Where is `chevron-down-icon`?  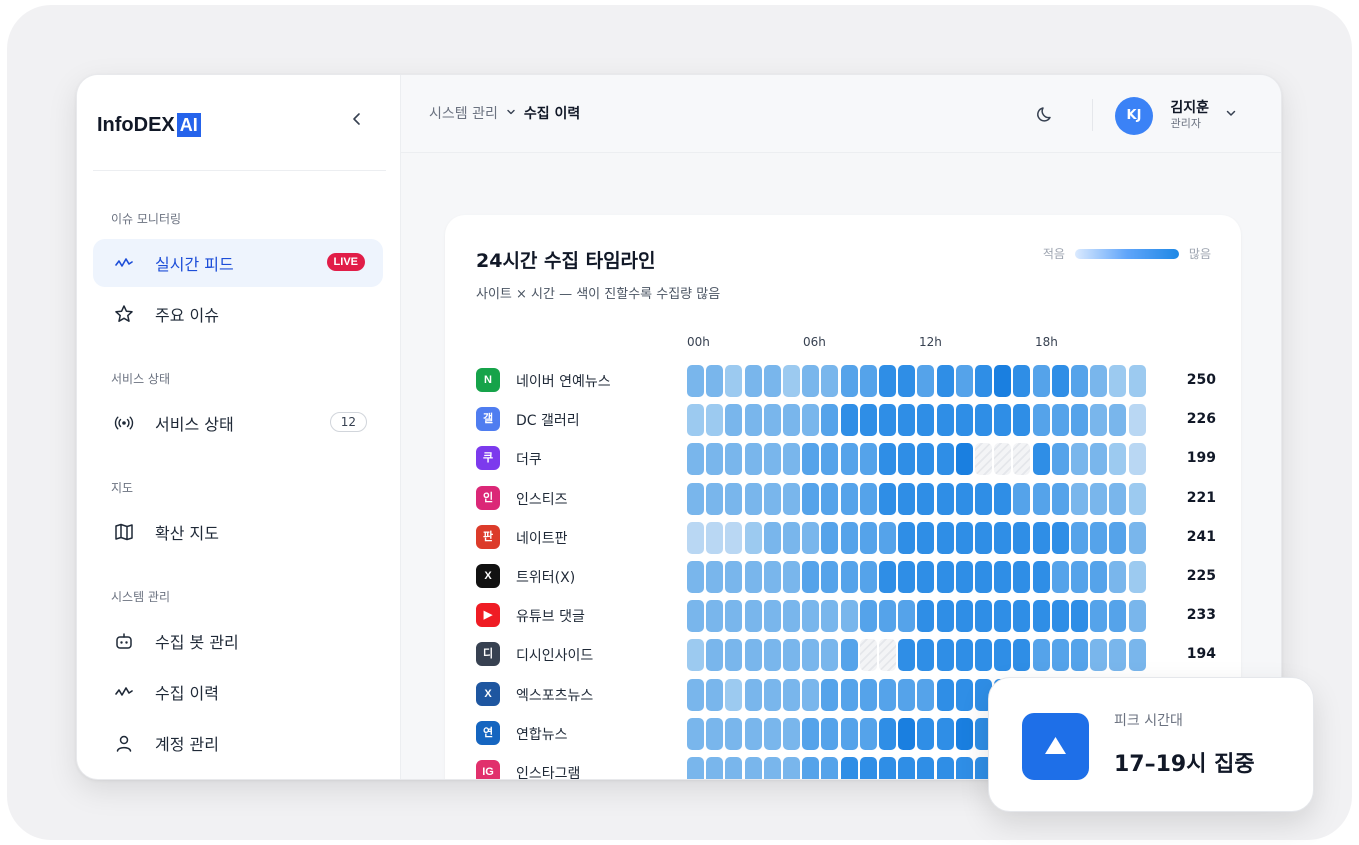 chevron-down-icon is located at coordinates (1231, 114).